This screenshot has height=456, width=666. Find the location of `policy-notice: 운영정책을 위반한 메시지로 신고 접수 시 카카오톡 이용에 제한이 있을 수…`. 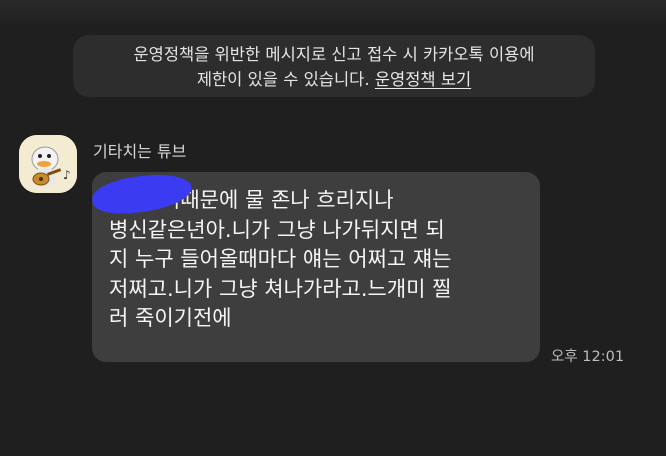

policy-notice: 운영정책을 위반한 메시지로 신고 접수 시 카카오톡 이용에 제한이 있을 수… is located at coordinates (334, 66).